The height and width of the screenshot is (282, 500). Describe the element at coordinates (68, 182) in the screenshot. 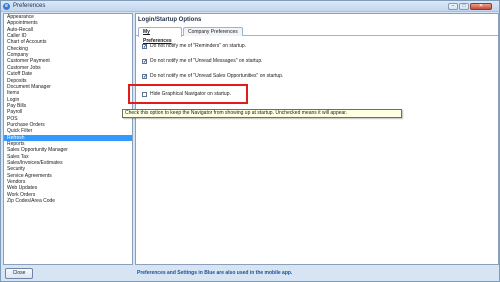

I see `list-item: Vendors` at that location.